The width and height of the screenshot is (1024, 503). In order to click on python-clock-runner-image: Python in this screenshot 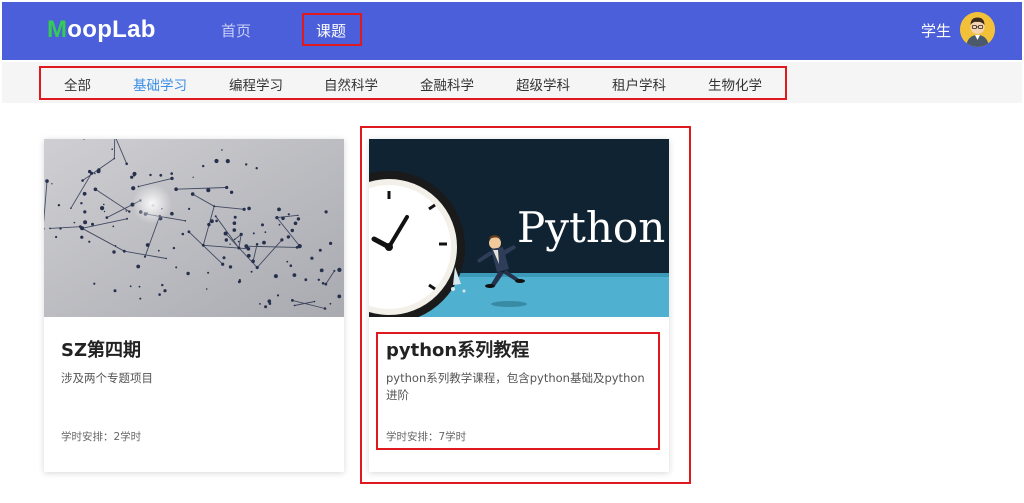, I will do `click(519, 228)`.